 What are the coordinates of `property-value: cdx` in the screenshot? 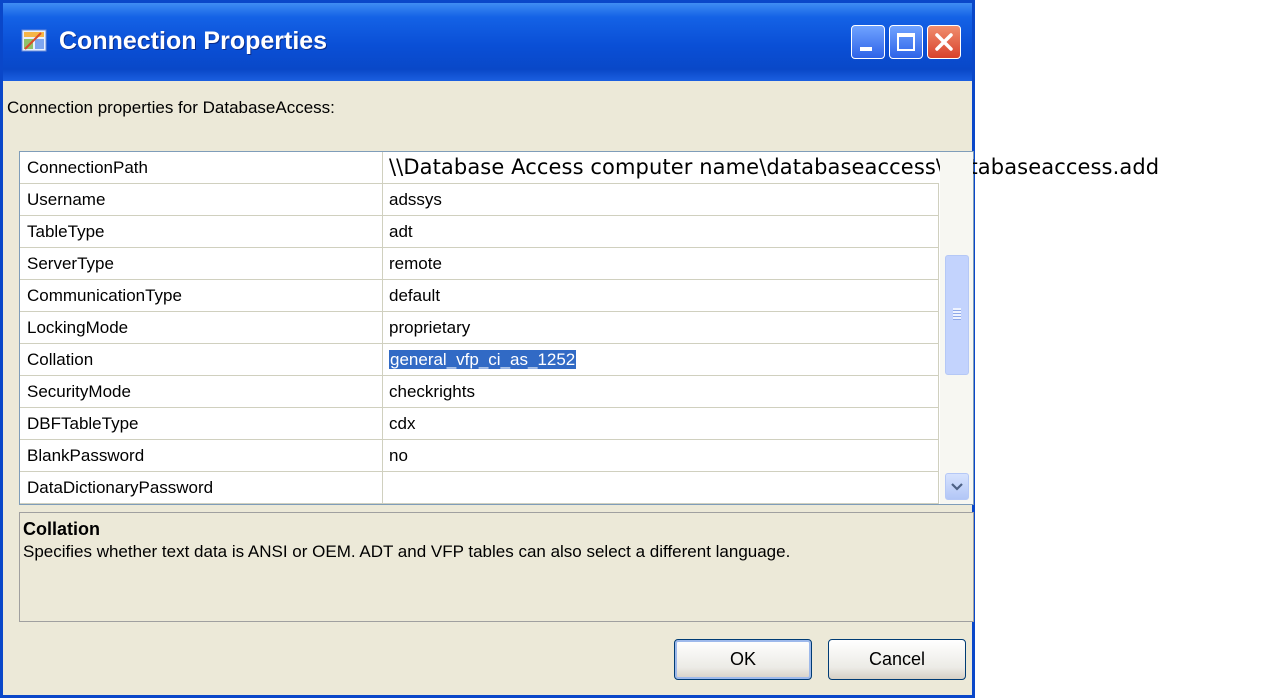 It's located at (661, 424).